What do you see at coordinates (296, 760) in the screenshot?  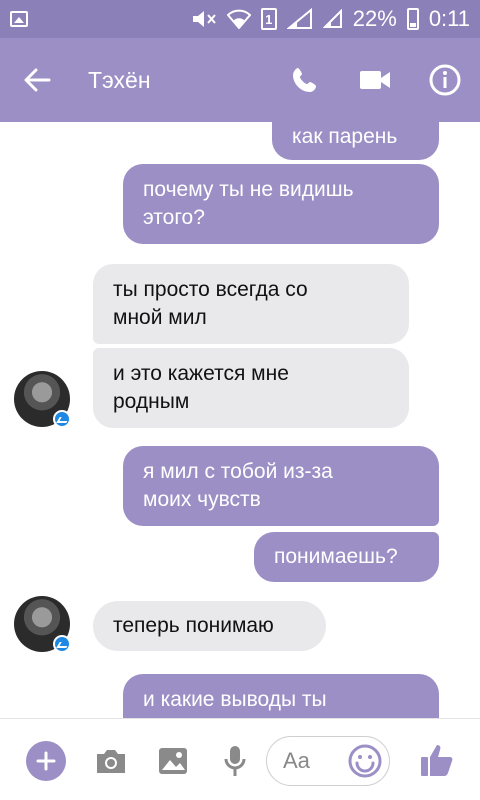 I see `message-input-placeholder: Aa` at bounding box center [296, 760].